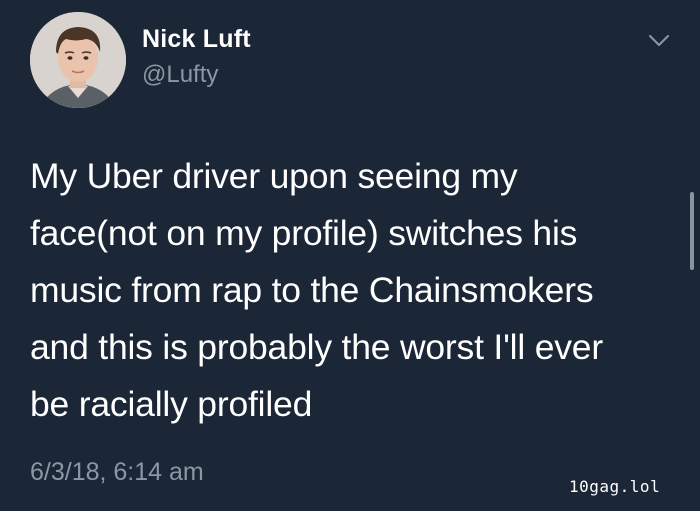 This screenshot has width=700, height=511. I want to click on avatar, so click(78, 60).